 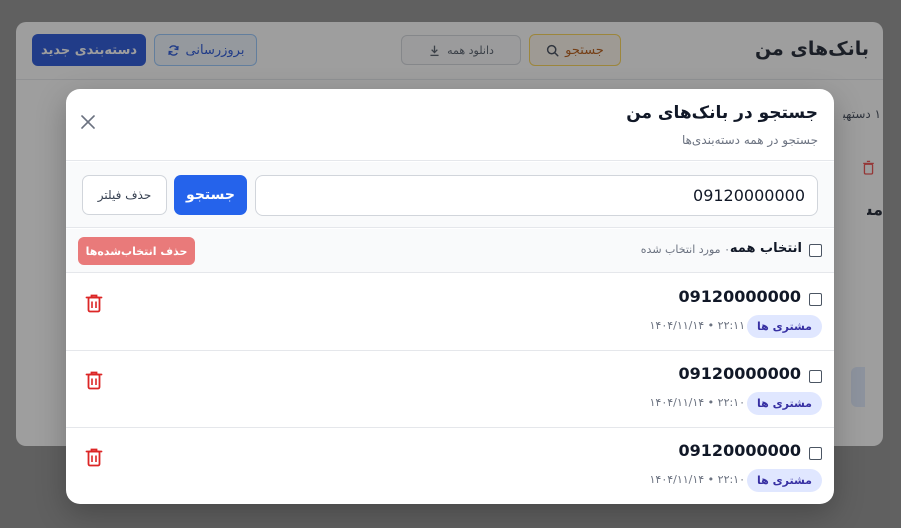 I want to click on search-bar: جستجو حذف فیلتر, so click(x=450, y=195).